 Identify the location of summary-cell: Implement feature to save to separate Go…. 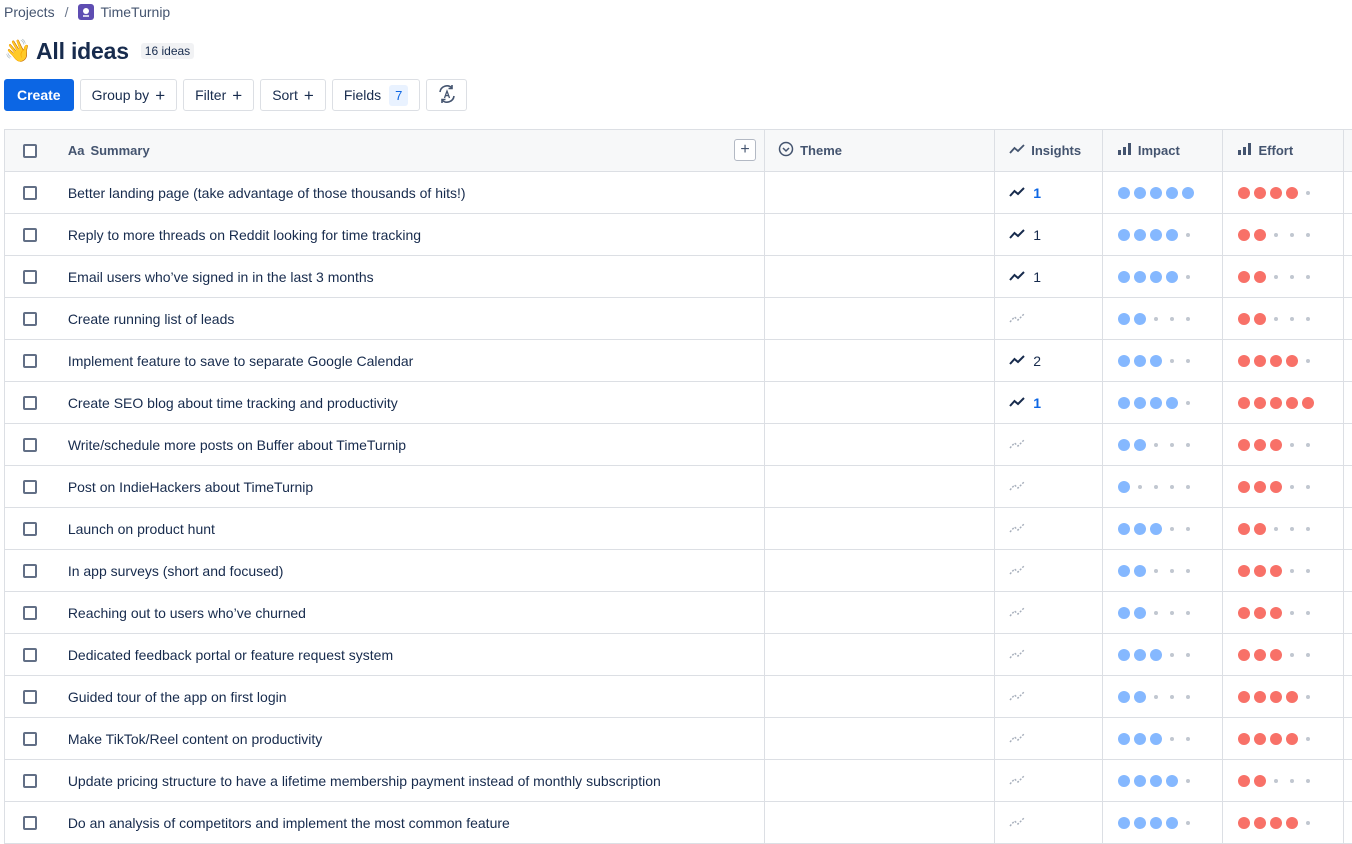
(410, 360).